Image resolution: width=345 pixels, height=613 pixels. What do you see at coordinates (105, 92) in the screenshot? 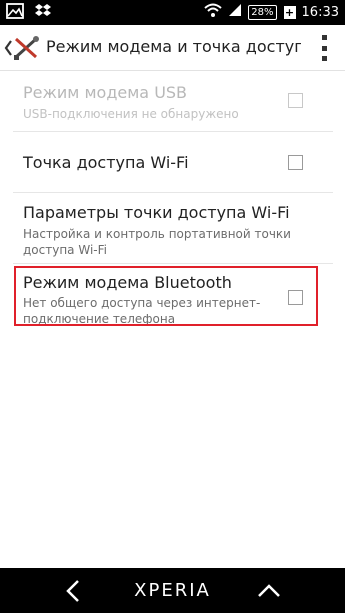
I see `setting-title: Режим модема USB` at bounding box center [105, 92].